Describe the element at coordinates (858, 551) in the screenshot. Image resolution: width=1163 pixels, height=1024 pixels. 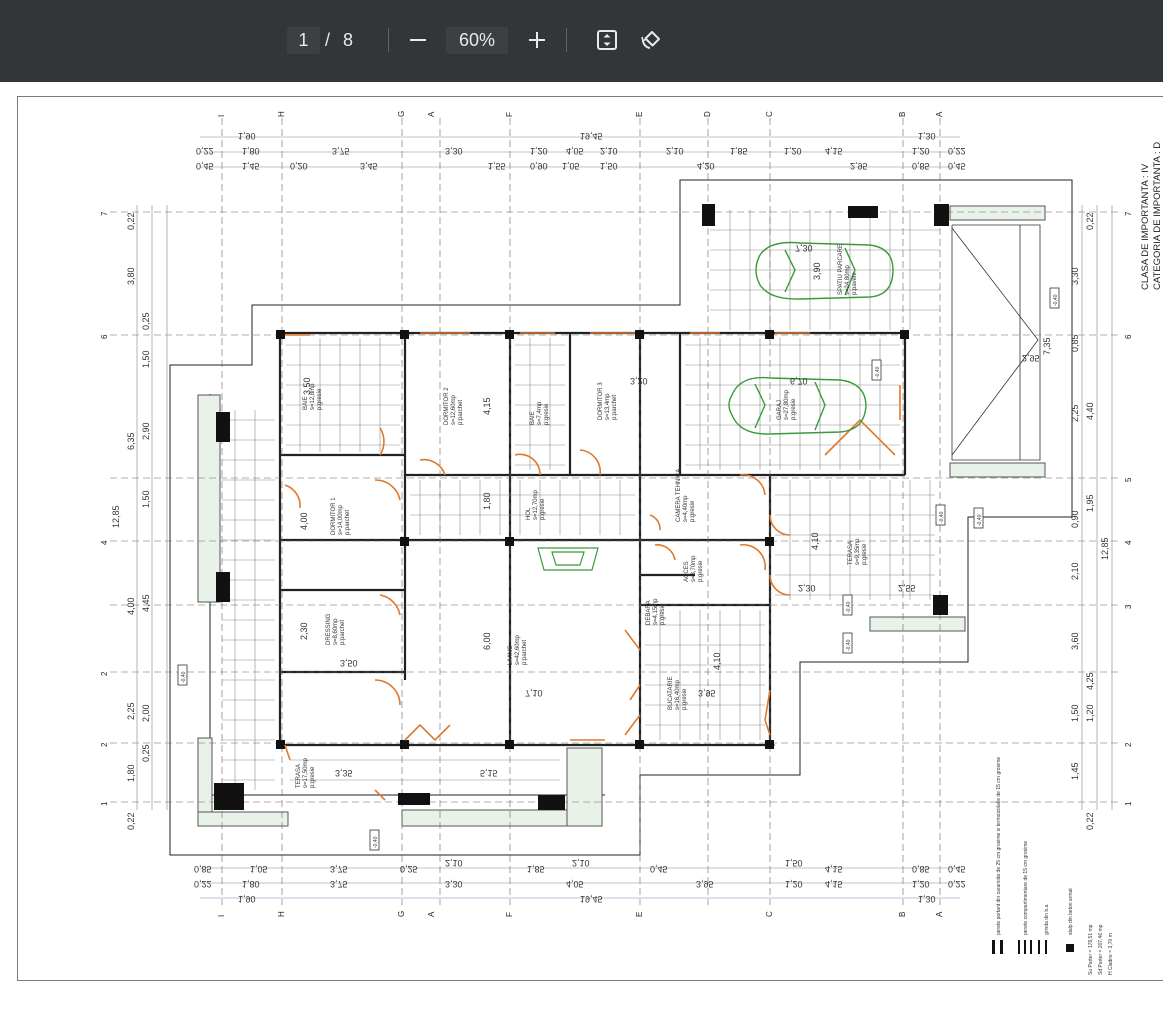
I see `svg-text: s=9,35mp` at that location.